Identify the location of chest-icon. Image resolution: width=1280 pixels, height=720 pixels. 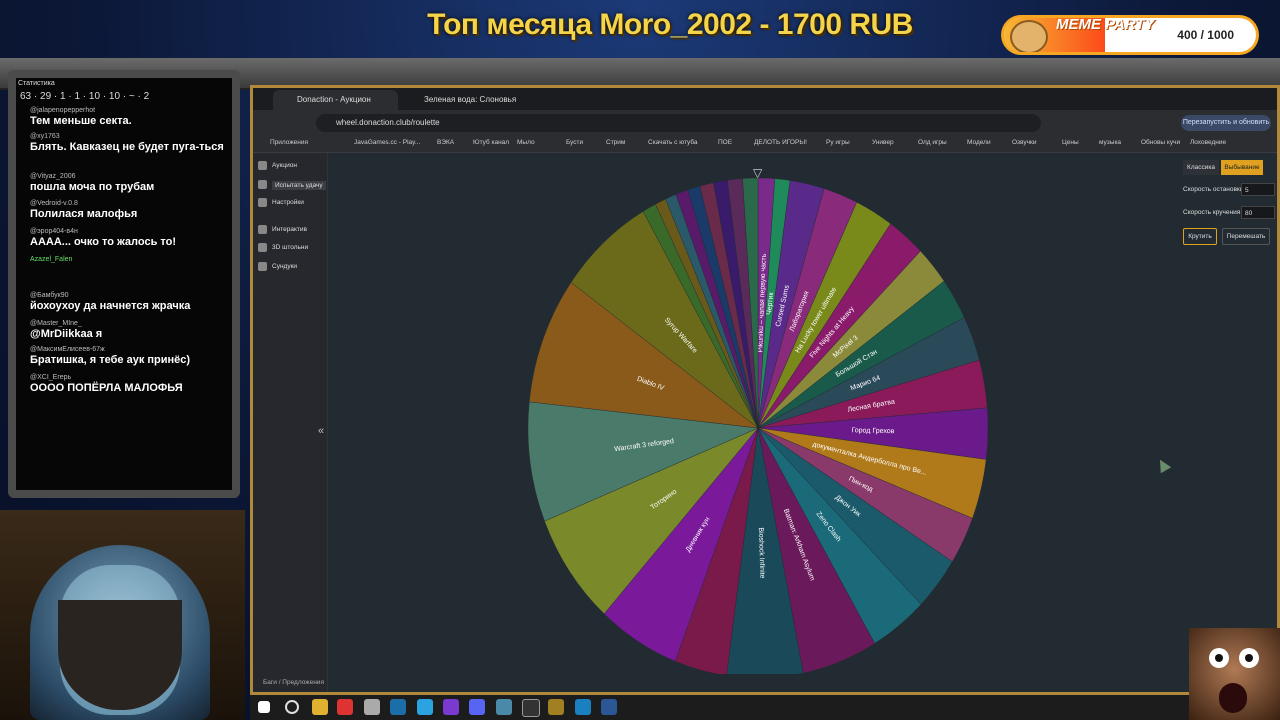
(262, 266).